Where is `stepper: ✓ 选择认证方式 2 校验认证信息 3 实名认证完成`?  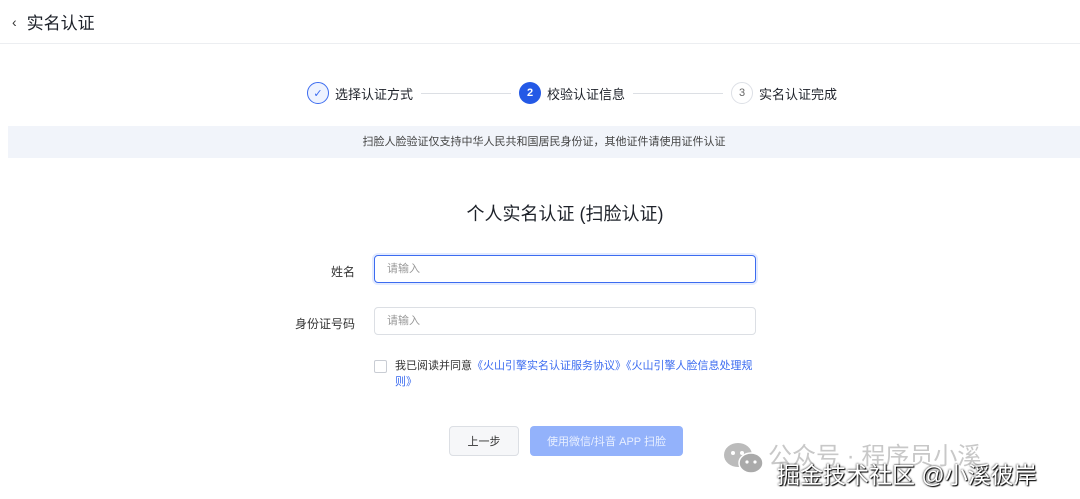 stepper: ✓ 选择认证方式 2 校验认证信息 3 实名认证完成 is located at coordinates (572, 93).